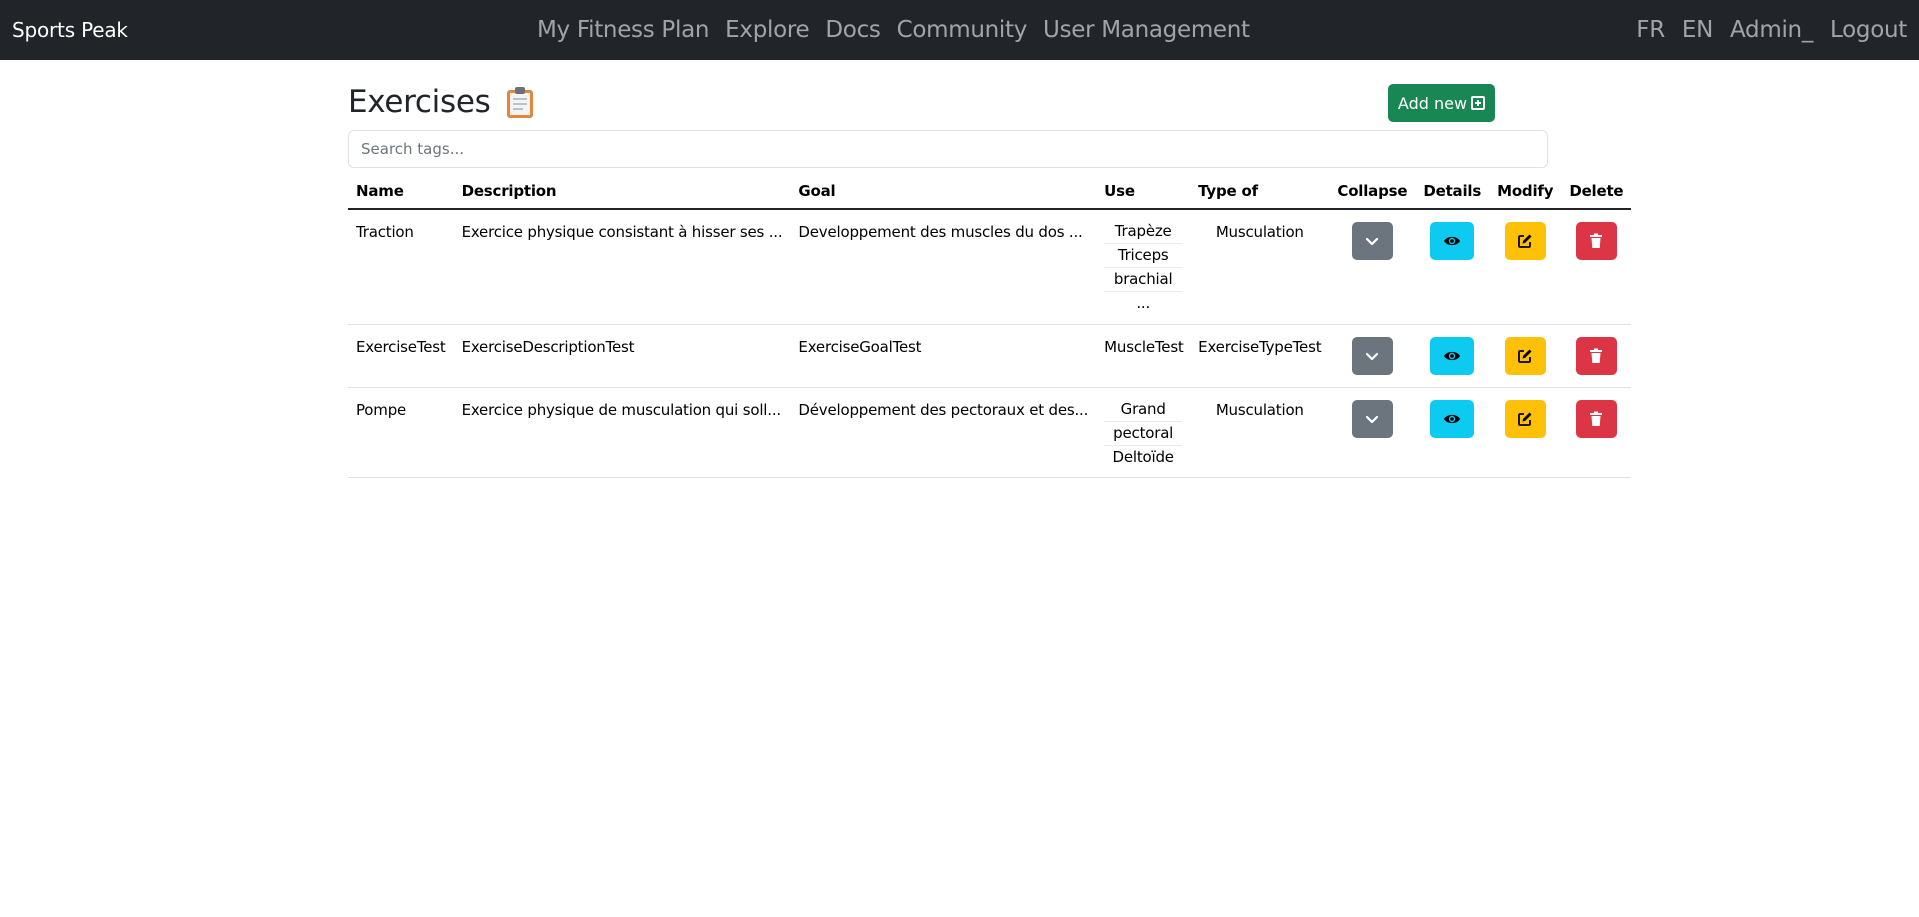 The image size is (1919, 917). What do you see at coordinates (1143, 192) in the screenshot?
I see `col-use-header: Use` at bounding box center [1143, 192].